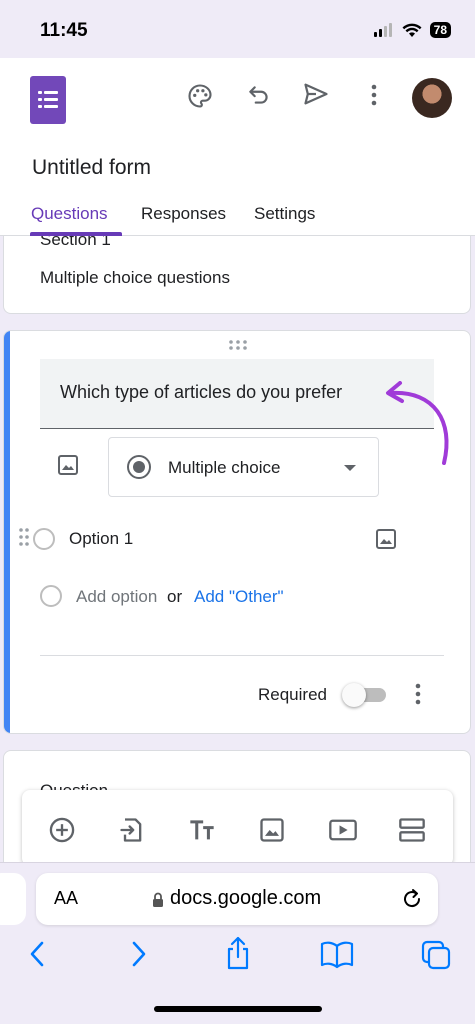 The image size is (475, 1024). I want to click on add-title-icon, so click(202, 830).